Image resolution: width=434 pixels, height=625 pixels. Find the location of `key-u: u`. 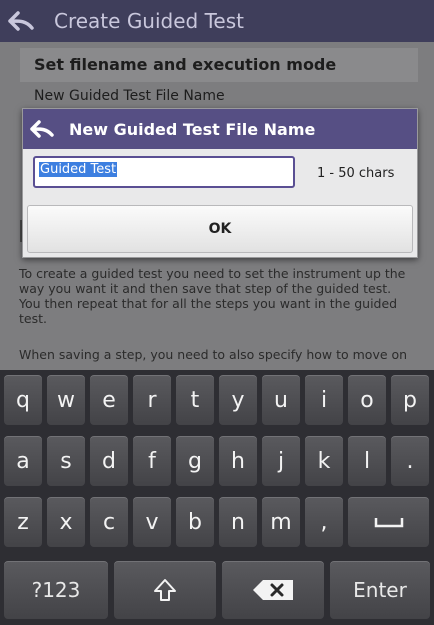

key-u: u is located at coordinates (281, 400).